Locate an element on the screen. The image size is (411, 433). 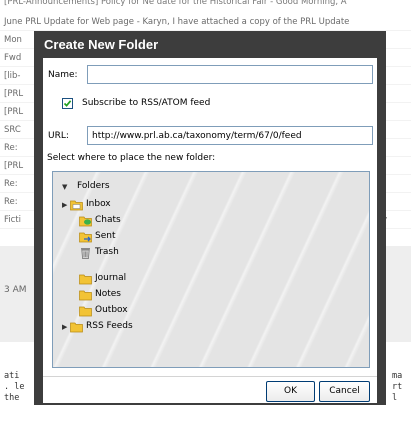
subscribe-checkbox is located at coordinates (67, 103).